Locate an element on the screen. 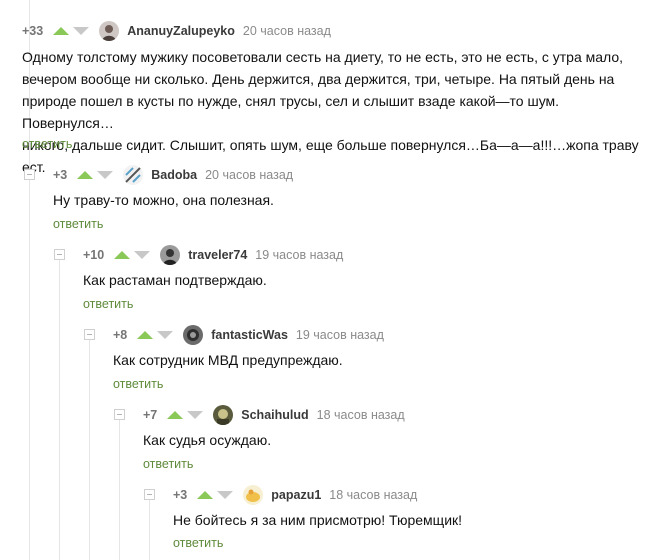 The height and width of the screenshot is (560, 650). comment-text: Не бойтесь я за ним присмотрю! Тюремщик! is located at coordinates (318, 520).